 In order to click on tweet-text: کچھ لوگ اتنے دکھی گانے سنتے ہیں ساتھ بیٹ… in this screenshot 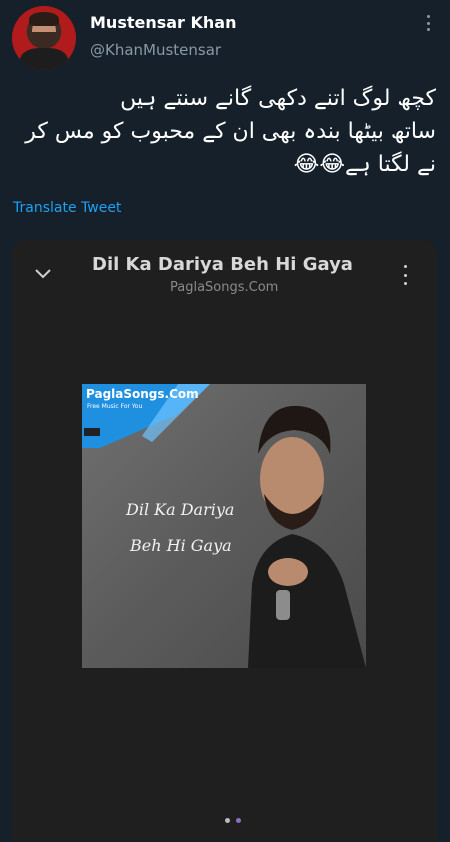, I will do `click(226, 131)`.